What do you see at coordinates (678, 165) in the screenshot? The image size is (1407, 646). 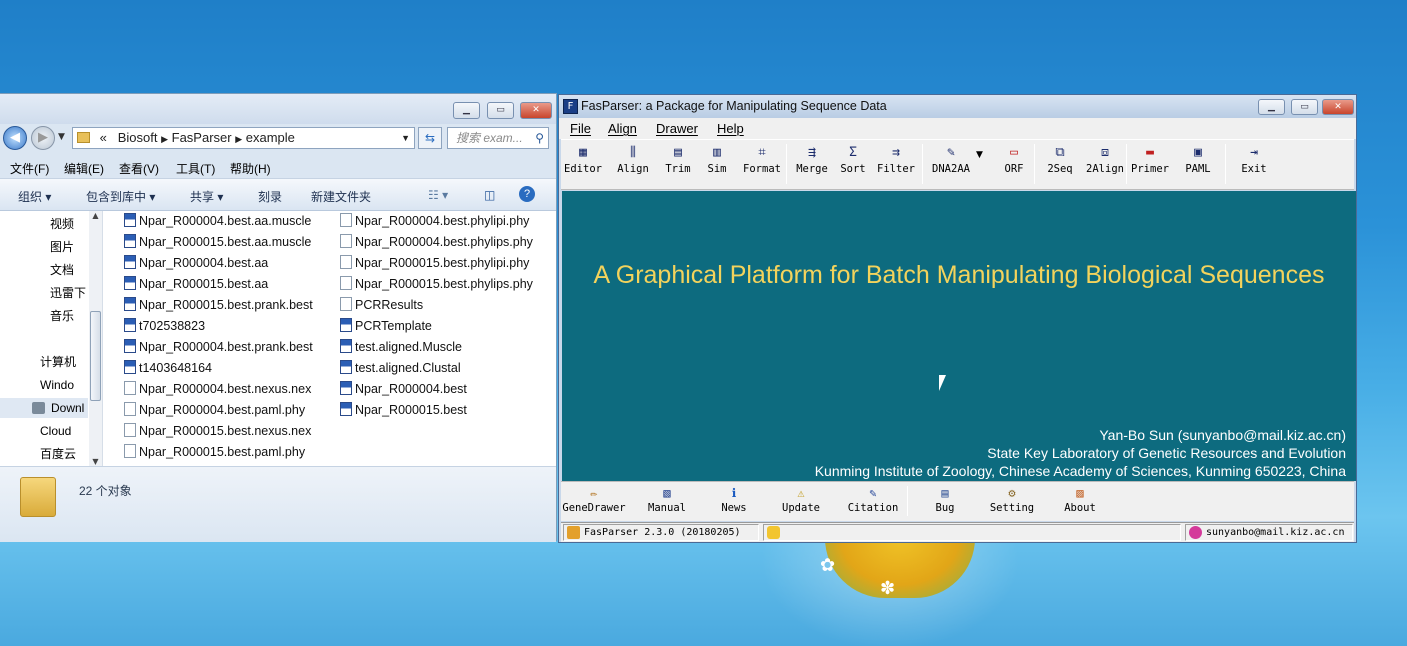 I see `tool-trim-button: ▤ Trim` at bounding box center [678, 165].